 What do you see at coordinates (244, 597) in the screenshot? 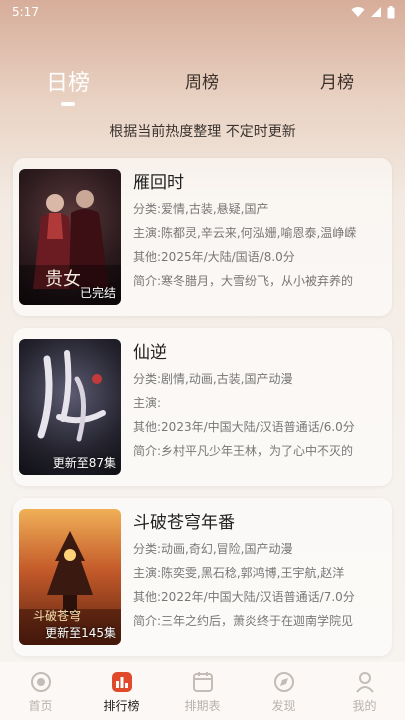
I see `item-other: 其他:2022年/中国大陆/汉语普通话/7.0分` at bounding box center [244, 597].